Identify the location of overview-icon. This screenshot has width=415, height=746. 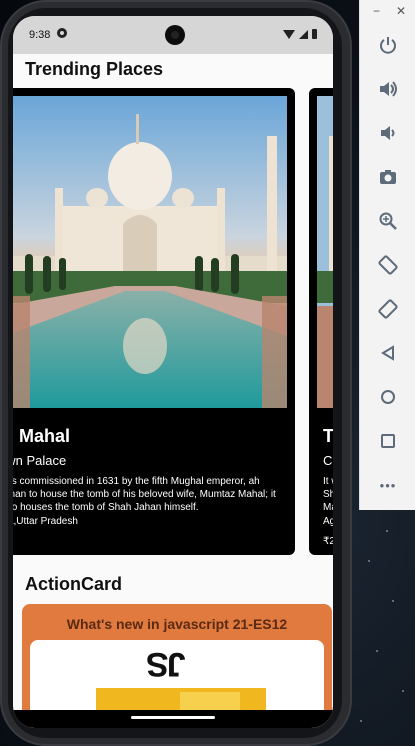
(387, 441).